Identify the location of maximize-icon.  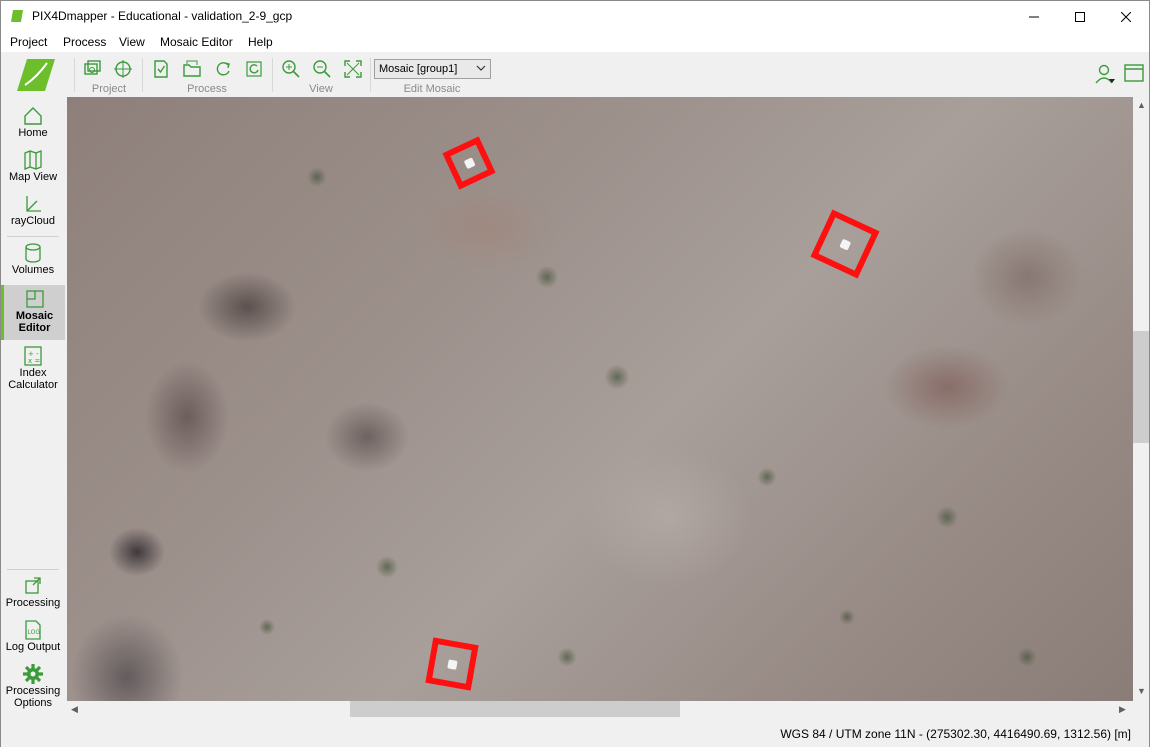
(1080, 16).